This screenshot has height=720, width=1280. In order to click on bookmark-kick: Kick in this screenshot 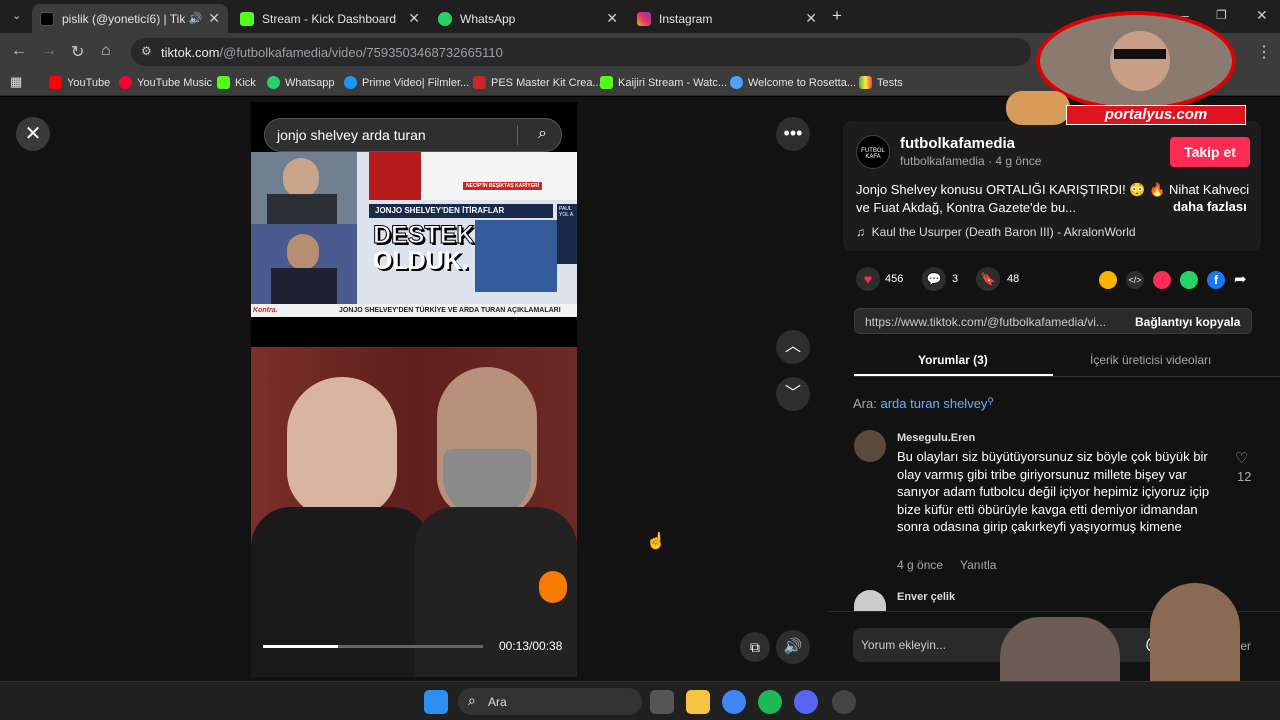, I will do `click(236, 82)`.